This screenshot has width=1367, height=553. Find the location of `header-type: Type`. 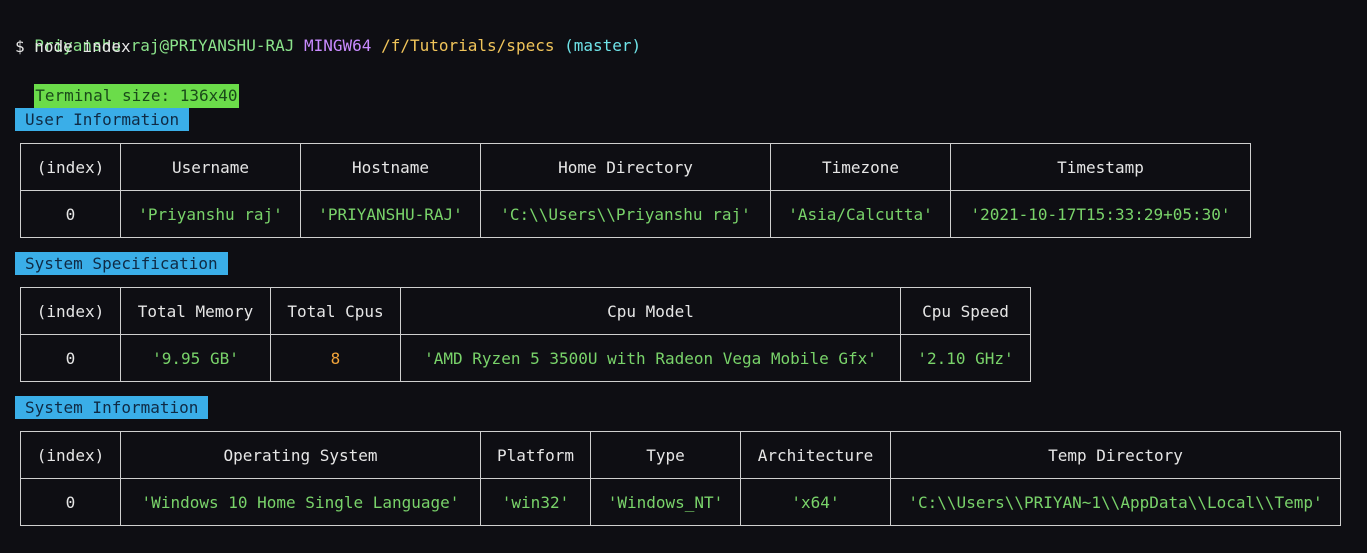

header-type: Type is located at coordinates (665, 455).